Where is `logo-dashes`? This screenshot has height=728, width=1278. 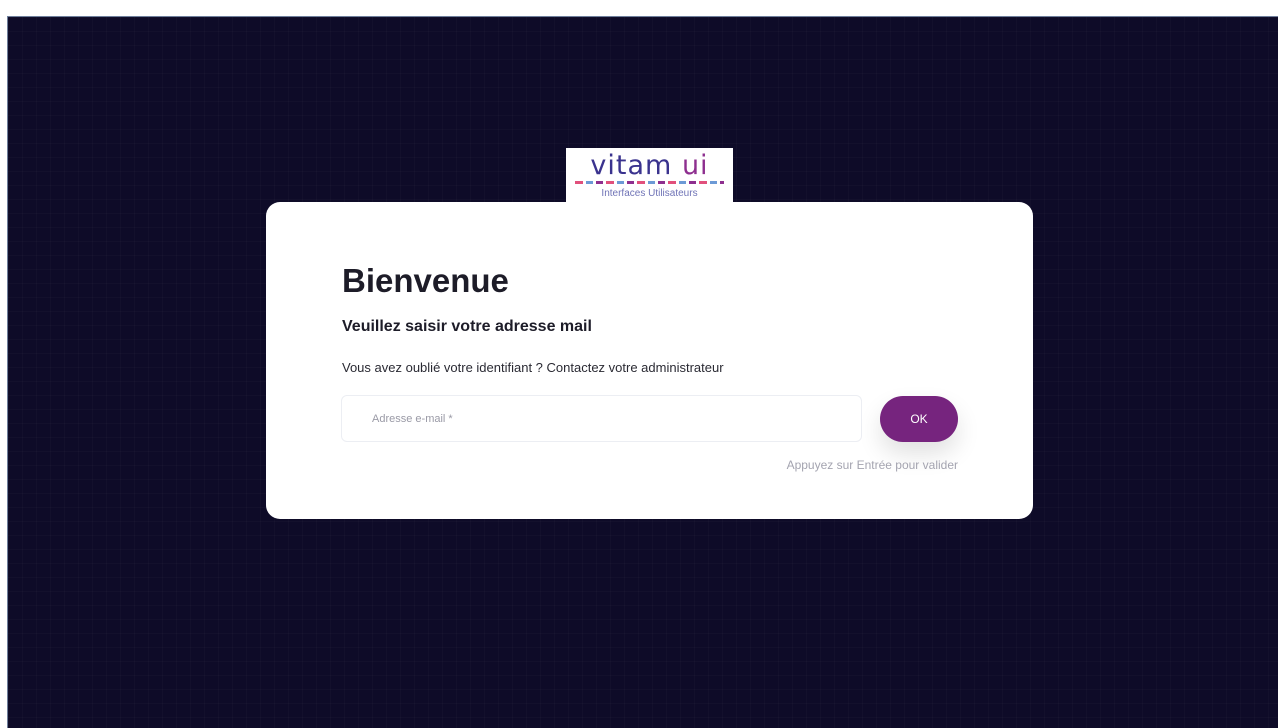
logo-dashes is located at coordinates (649, 182).